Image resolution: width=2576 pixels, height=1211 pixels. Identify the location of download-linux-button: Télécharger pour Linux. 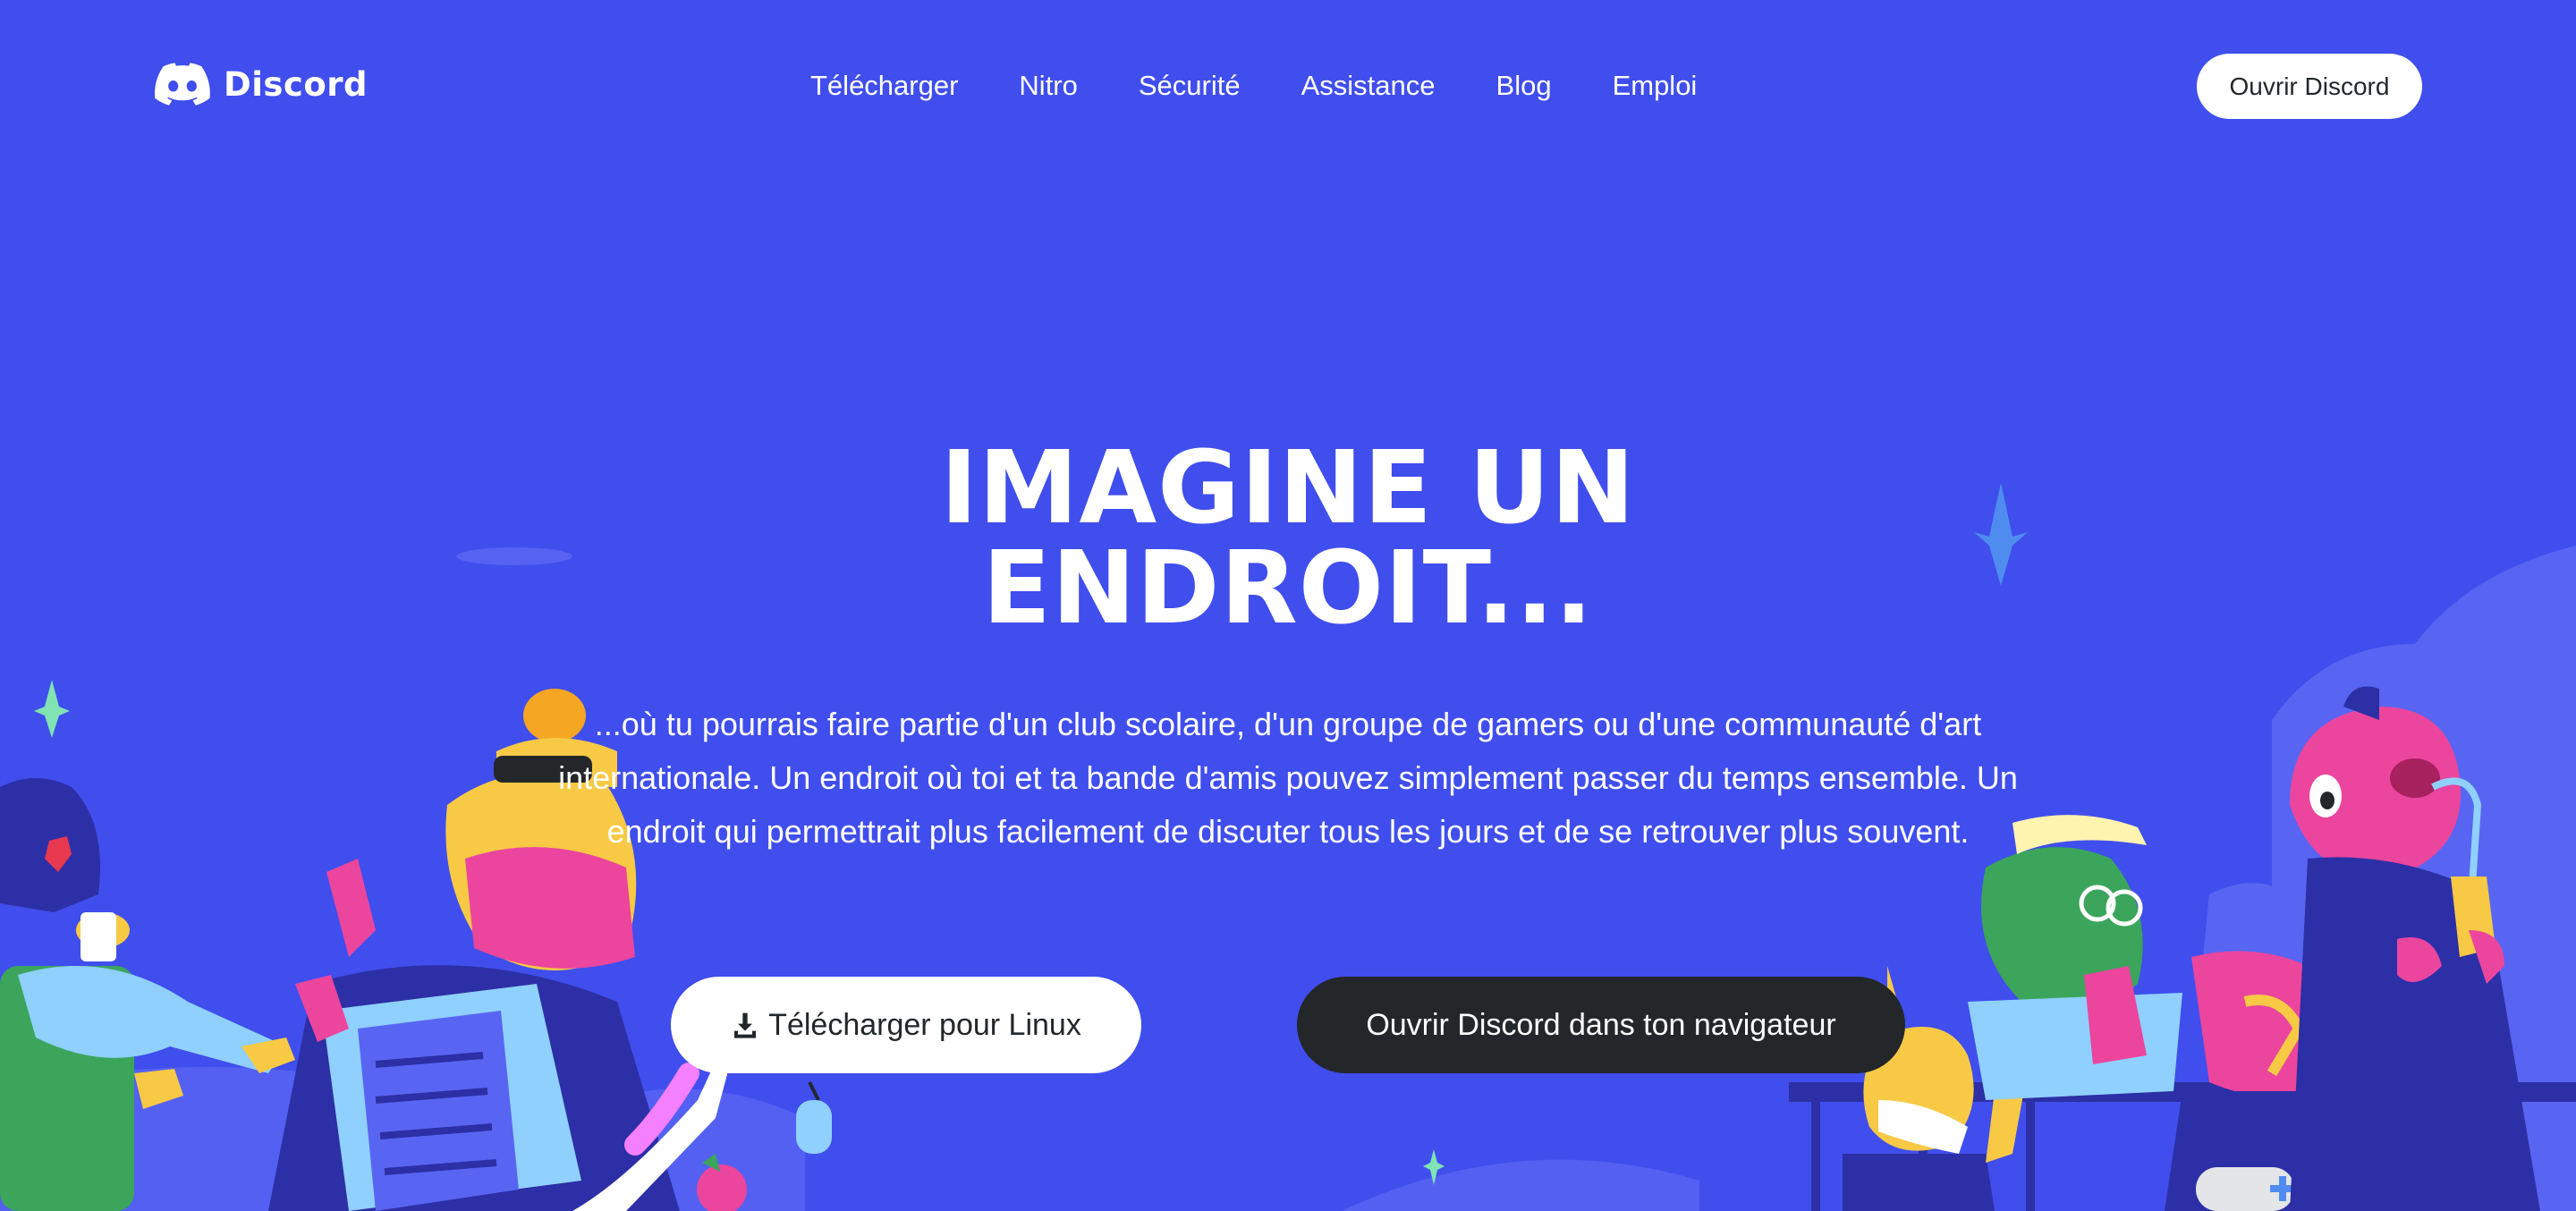
(906, 1025).